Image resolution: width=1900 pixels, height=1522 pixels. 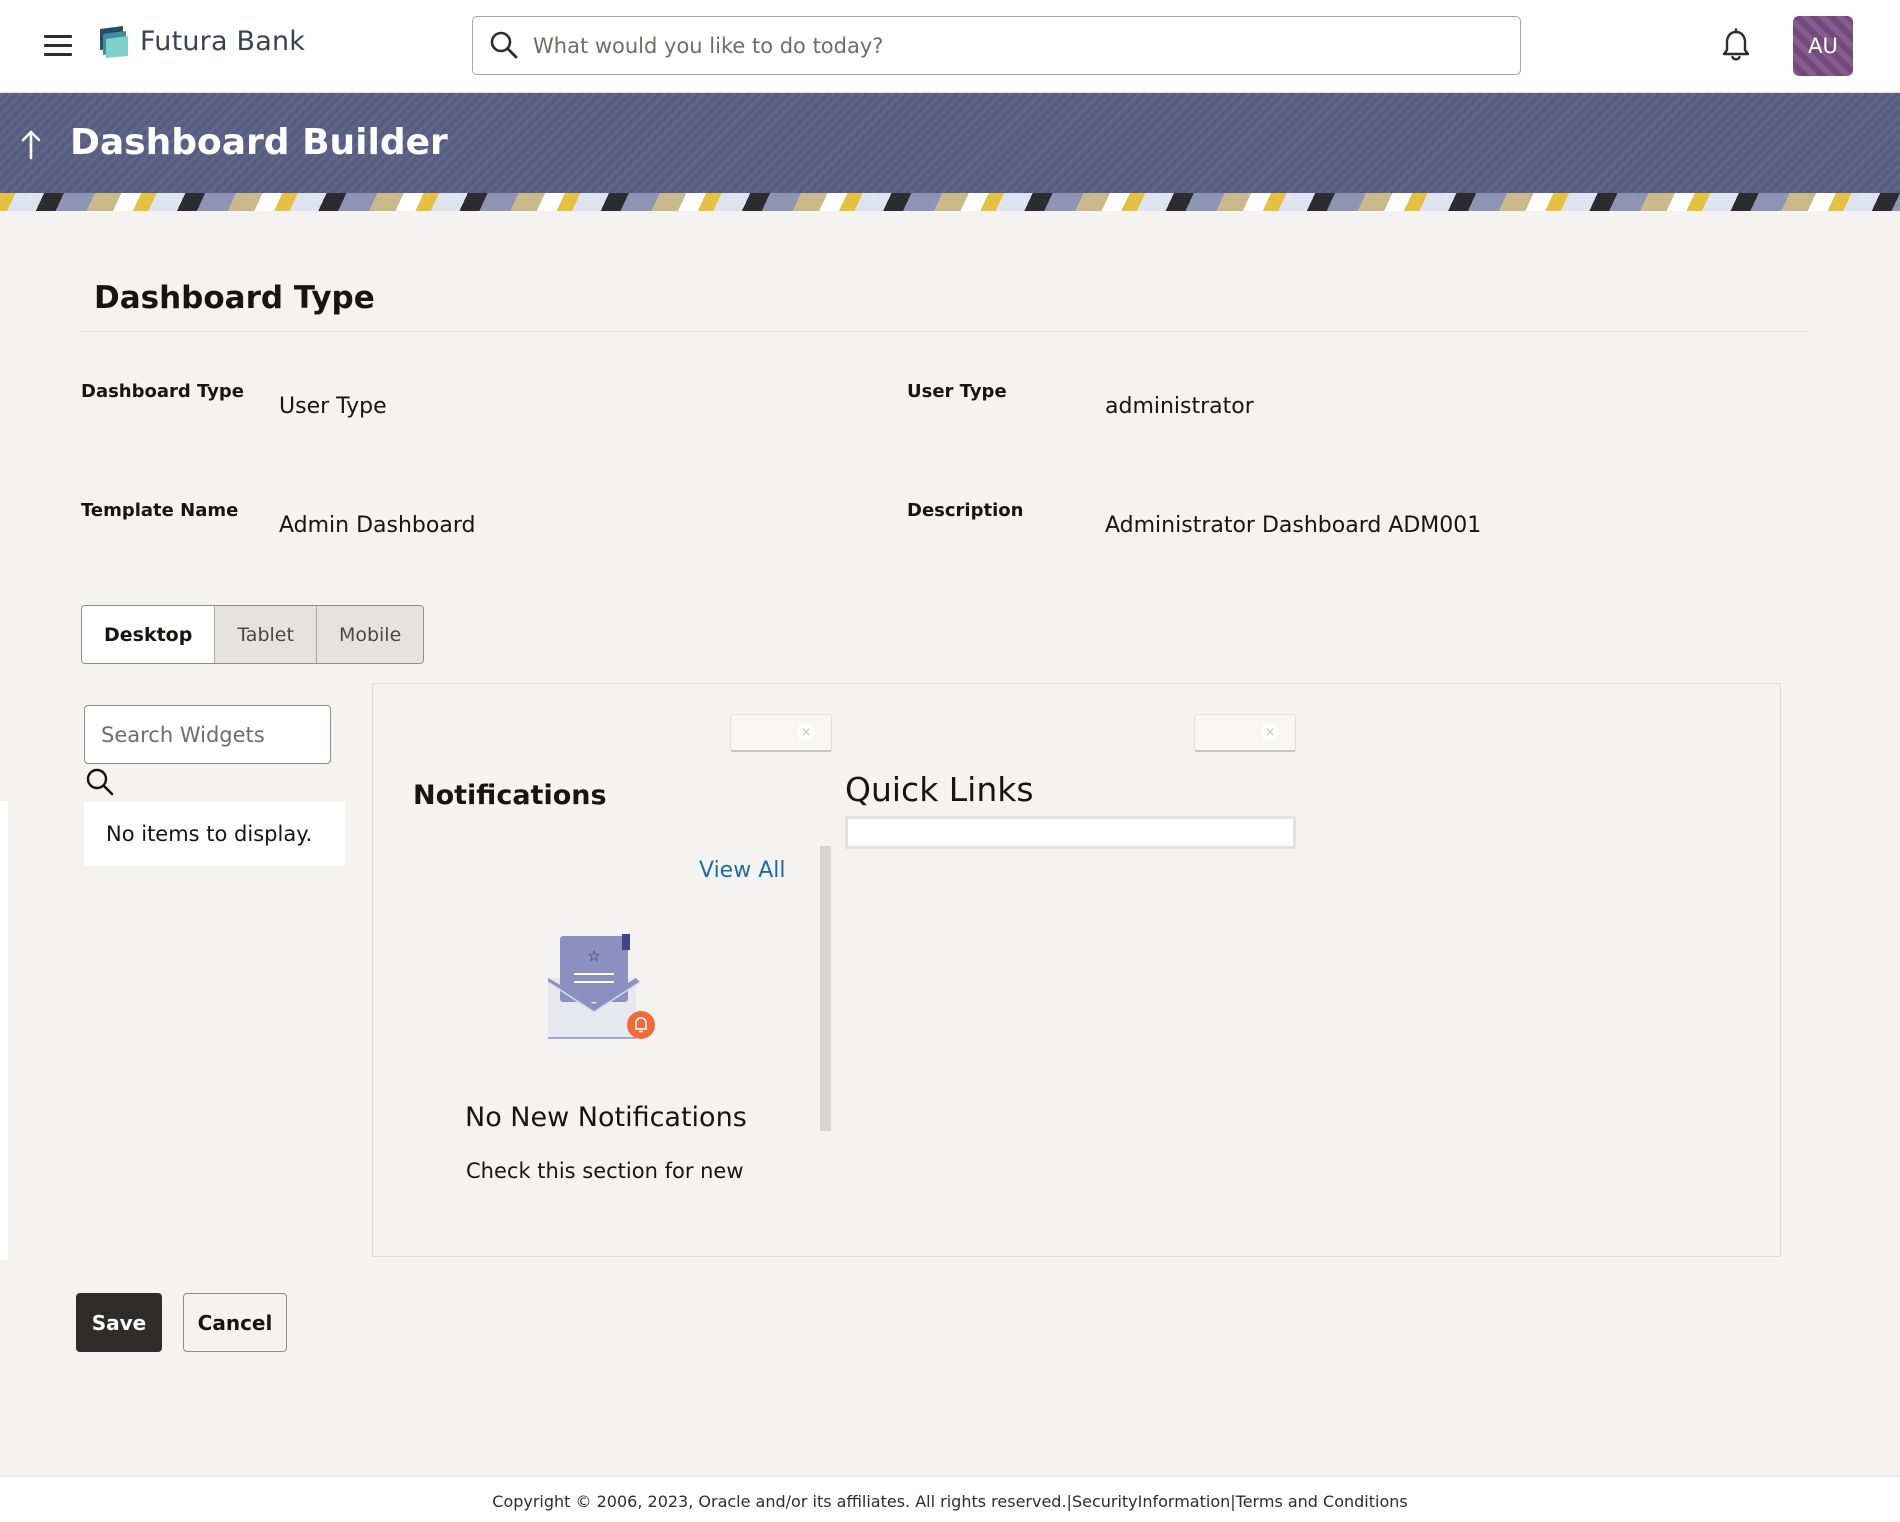 I want to click on banner-pattern, so click(x=950, y=202).